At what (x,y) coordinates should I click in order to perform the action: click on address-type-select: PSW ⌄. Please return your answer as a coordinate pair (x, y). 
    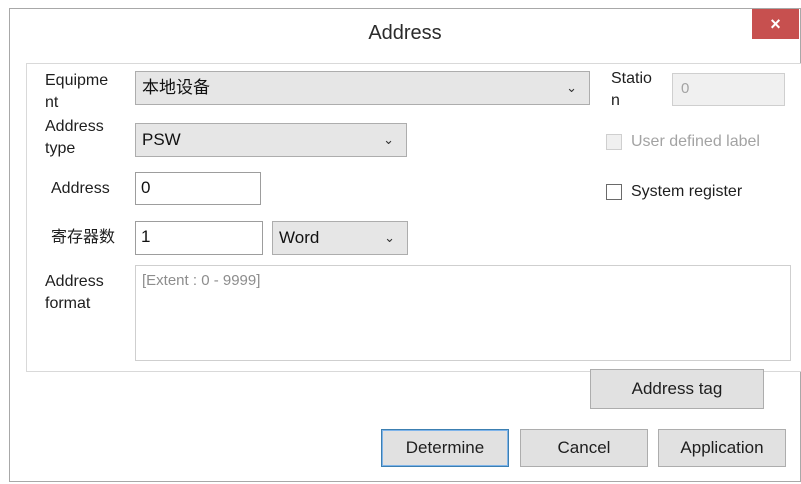
    Looking at the image, I should click on (271, 140).